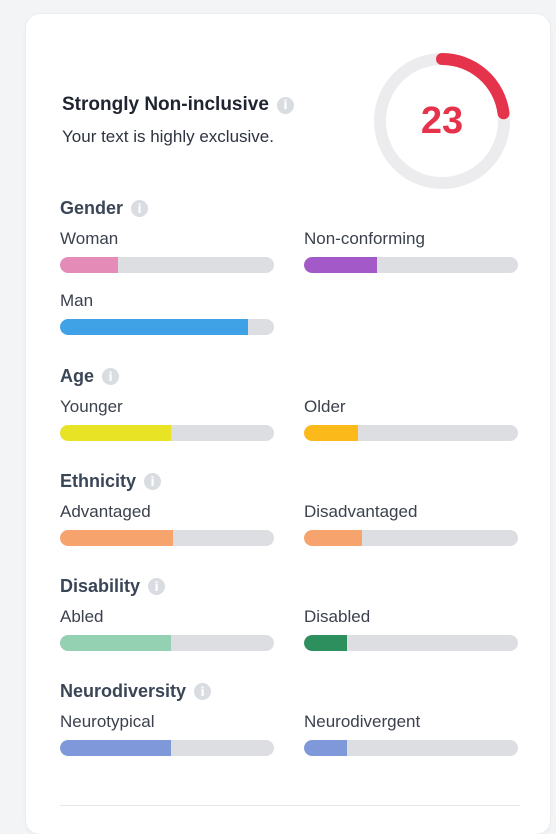 The image size is (556, 834). I want to click on rating-title-row: Strongly Non-inclusive i, so click(178, 105).